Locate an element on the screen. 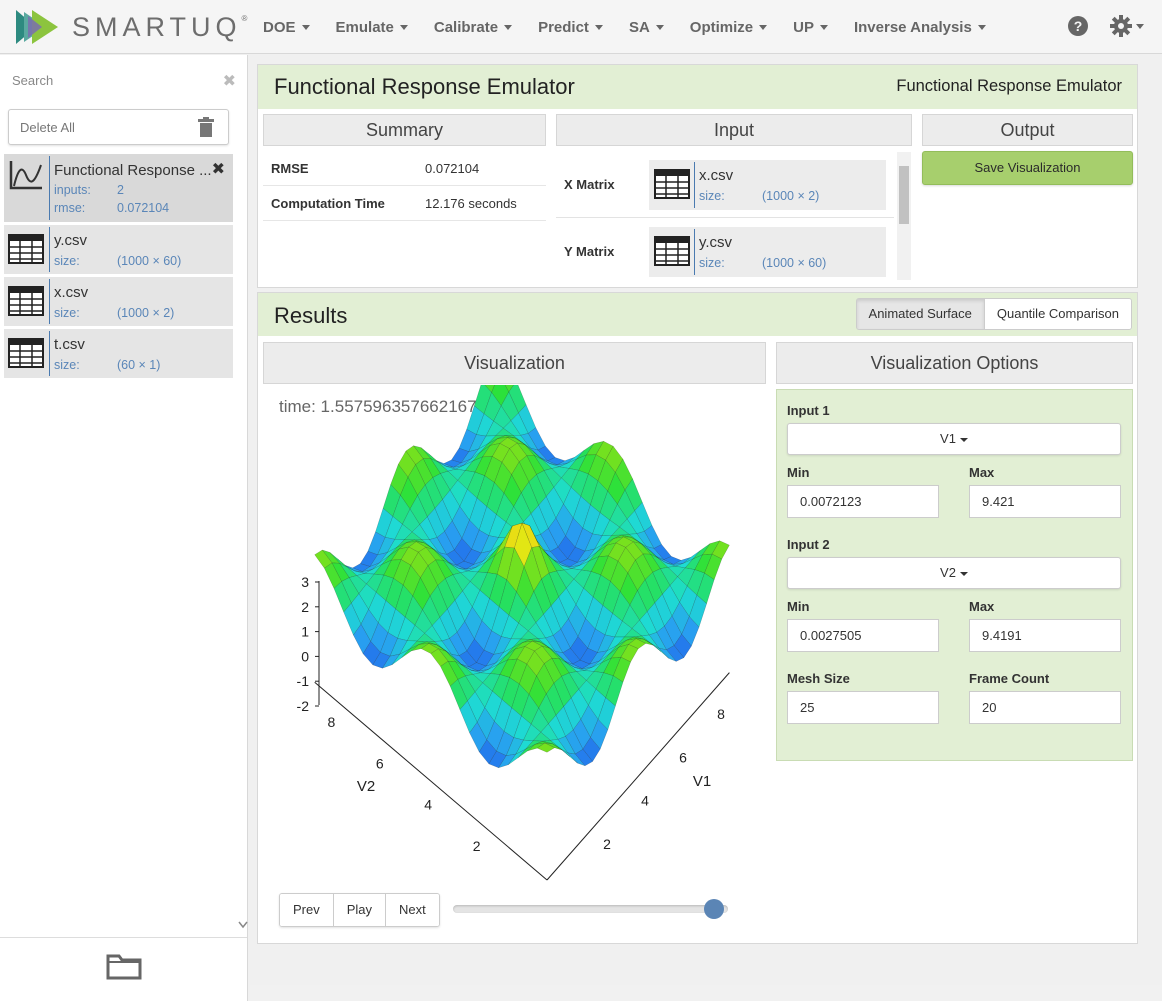 The width and height of the screenshot is (1162, 1001). list-item-t-csv: t.csv size: (60 × 1) is located at coordinates (118, 353).